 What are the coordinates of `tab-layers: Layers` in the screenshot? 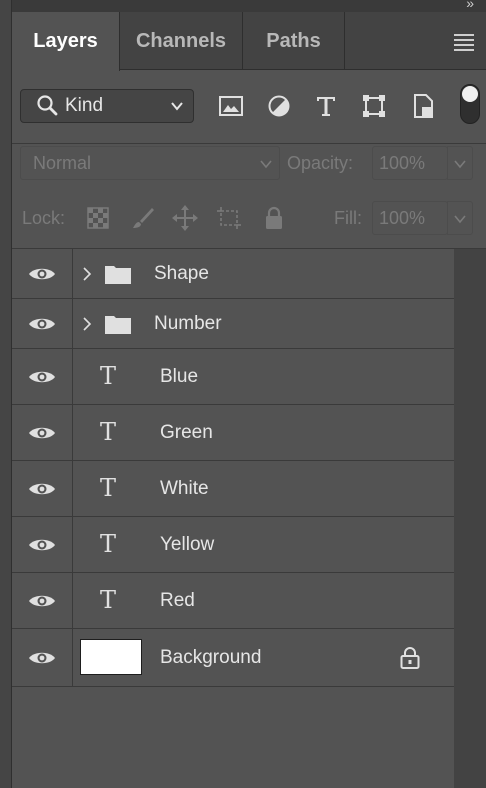 It's located at (66, 41).